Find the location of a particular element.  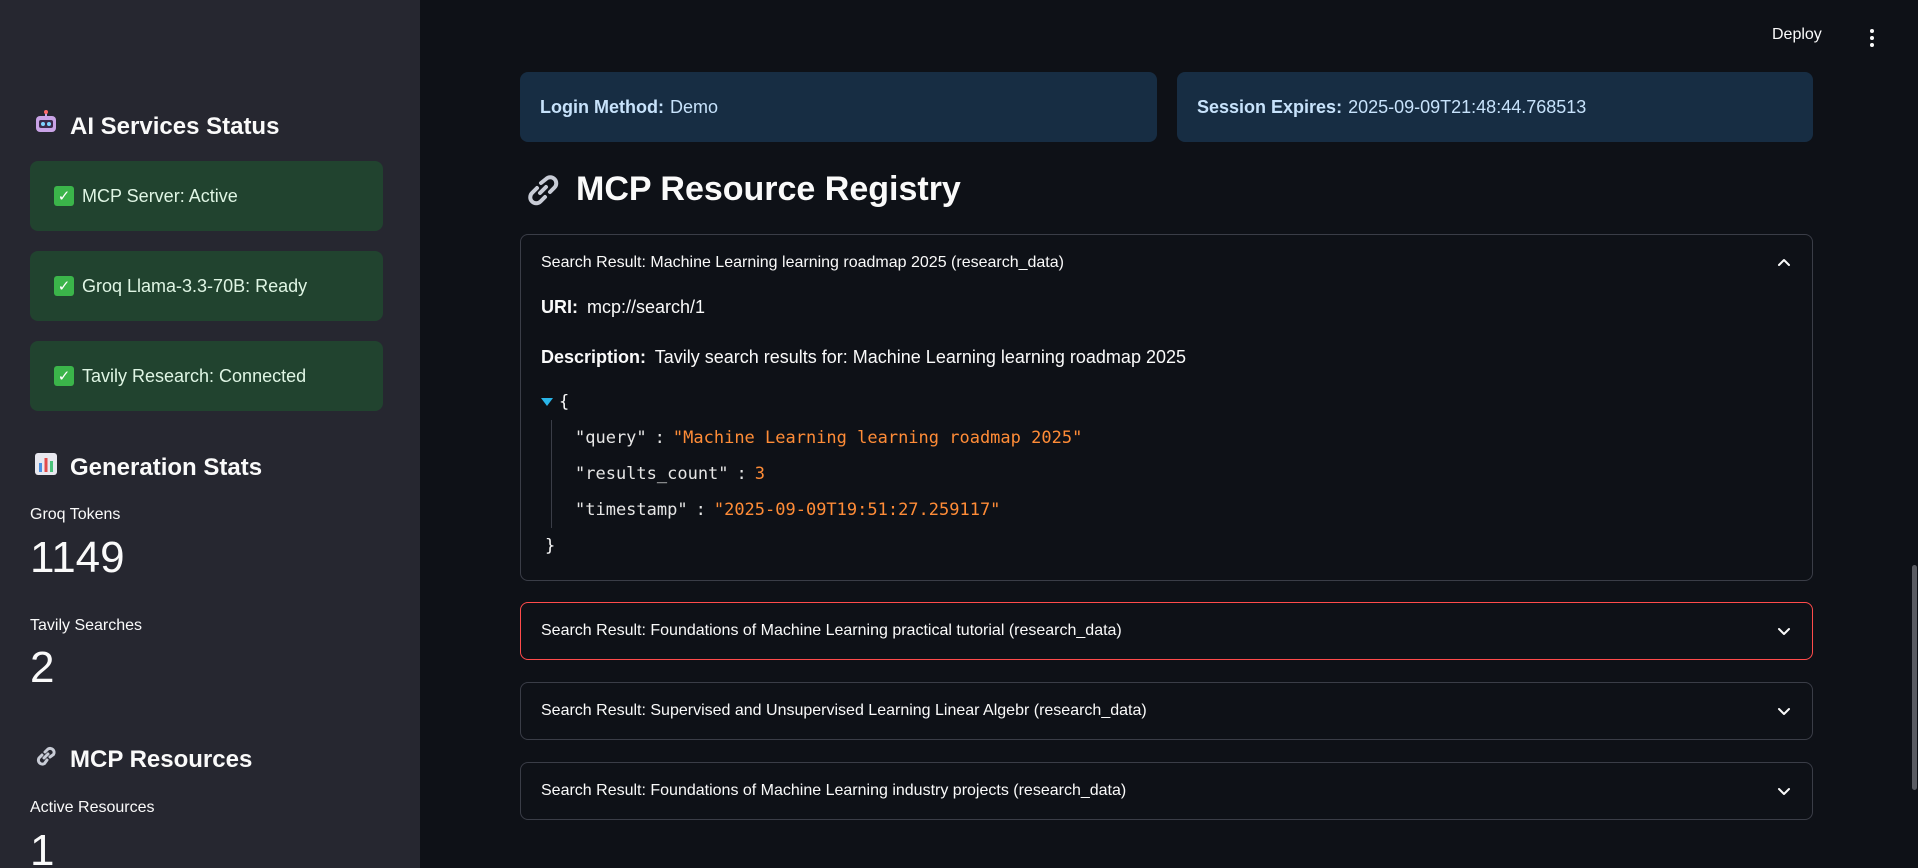

status-tavily: ✓ Tavily Research: Connected is located at coordinates (206, 376).